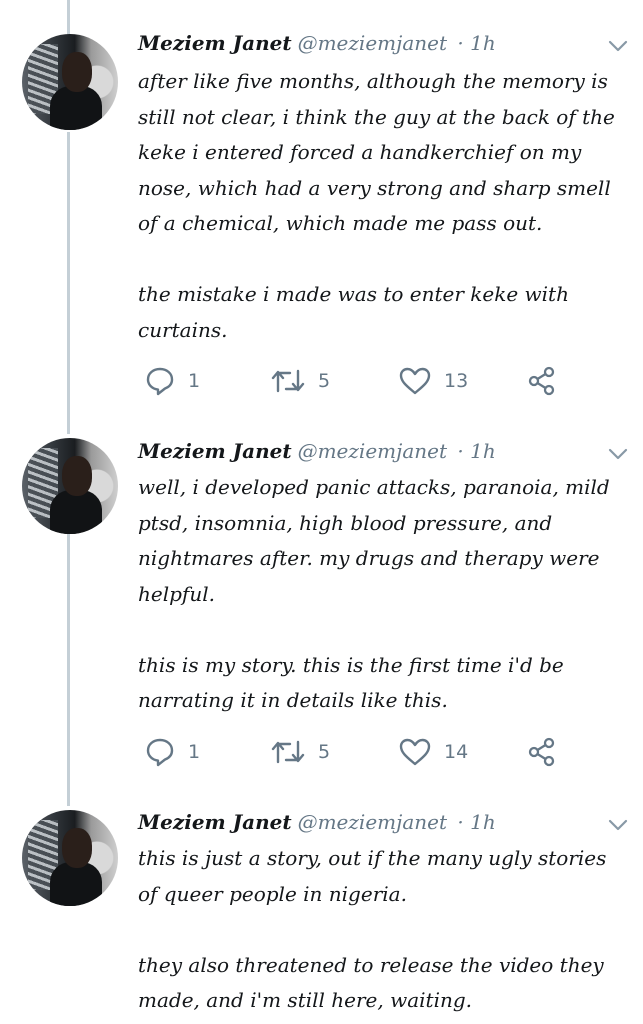 Image resolution: width=643 pixels, height=1024 pixels. What do you see at coordinates (358, 752) in the screenshot?
I see `tweet-actions: 1 5 14` at bounding box center [358, 752].